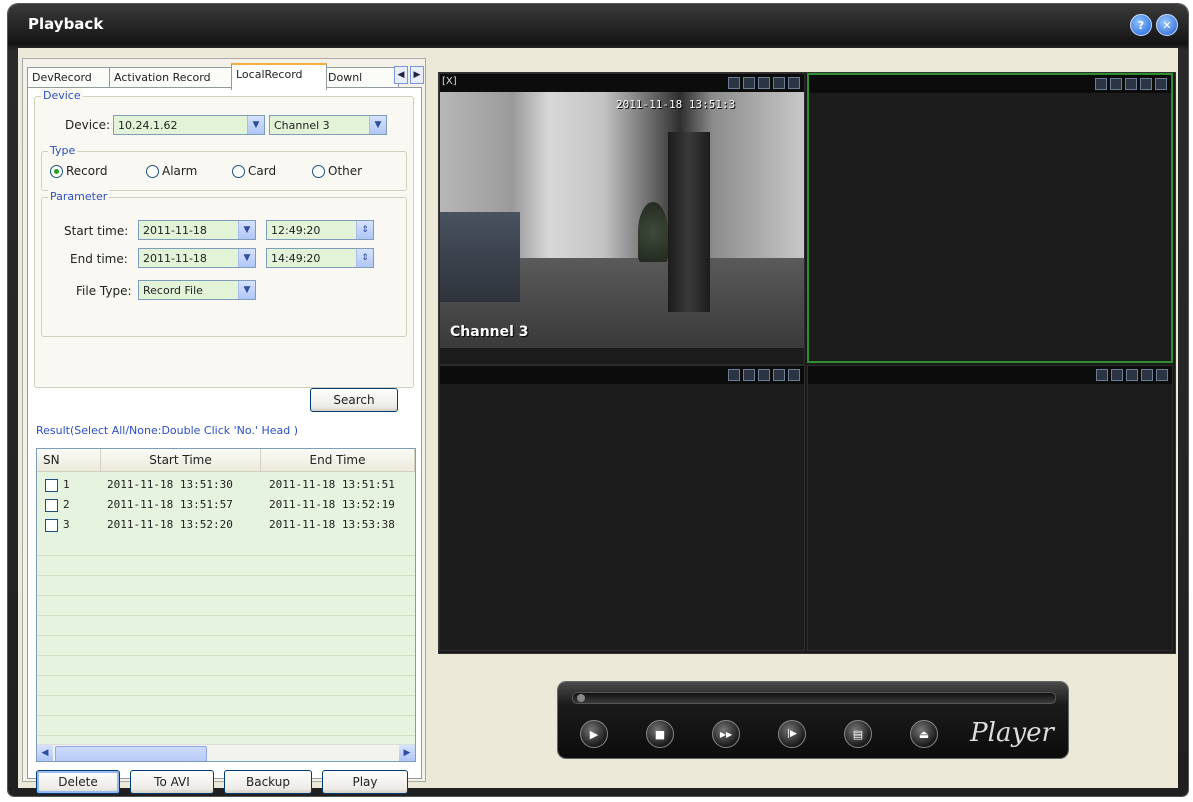 Image resolution: width=1193 pixels, height=802 pixels. I want to click on delete-button: Delete, so click(78, 782).